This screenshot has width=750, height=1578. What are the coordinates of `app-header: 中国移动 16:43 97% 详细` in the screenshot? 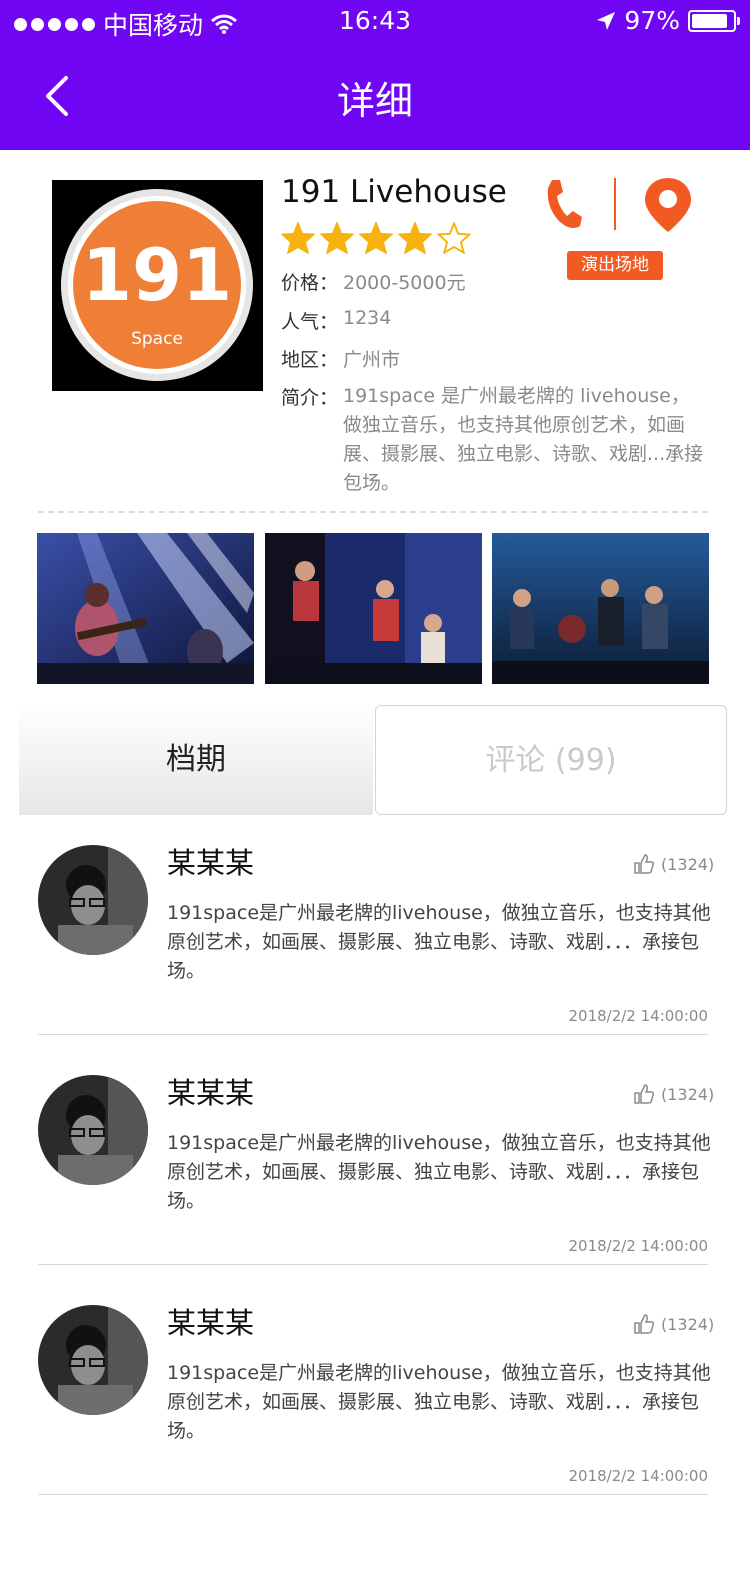 It's located at (375, 75).